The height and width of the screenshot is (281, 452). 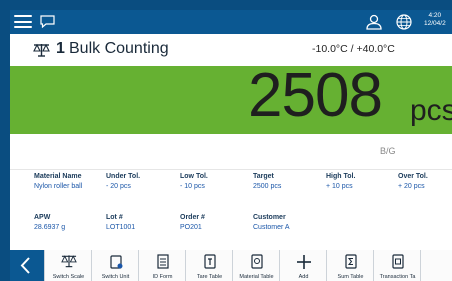 I want to click on switch-scale-button: Switch Scale, so click(x=68, y=265).